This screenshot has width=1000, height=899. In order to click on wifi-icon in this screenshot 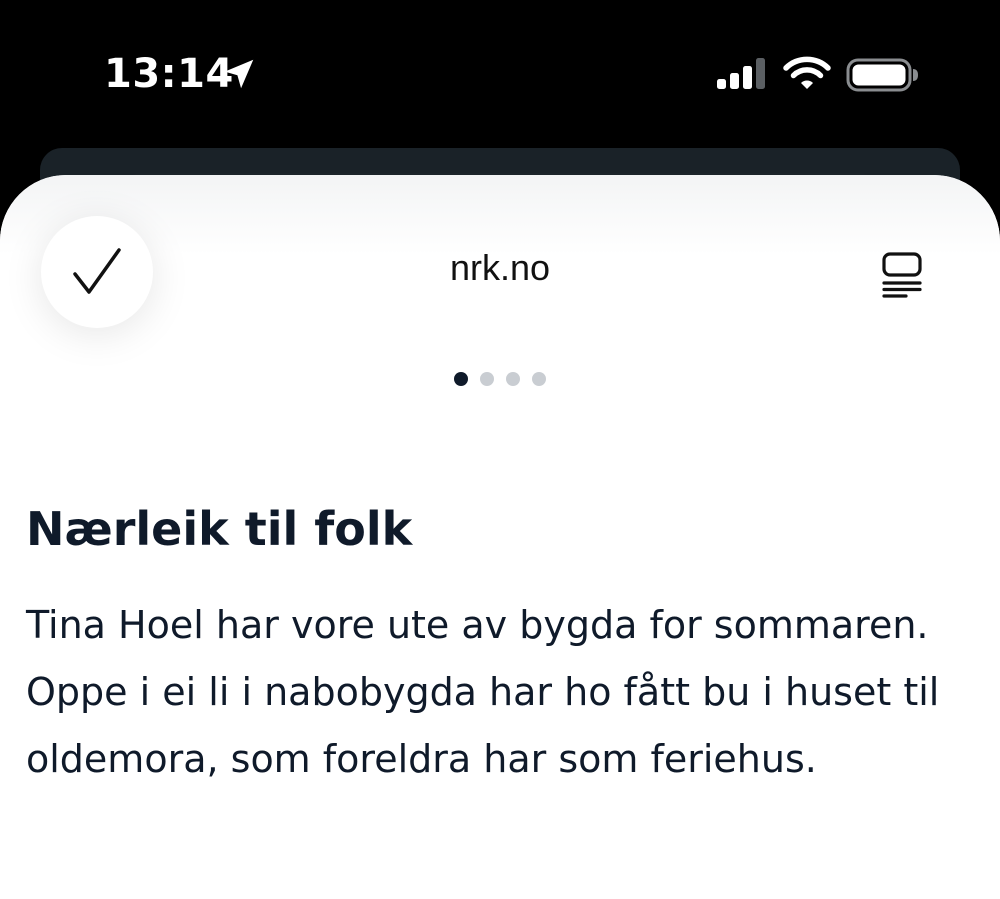, I will do `click(807, 72)`.